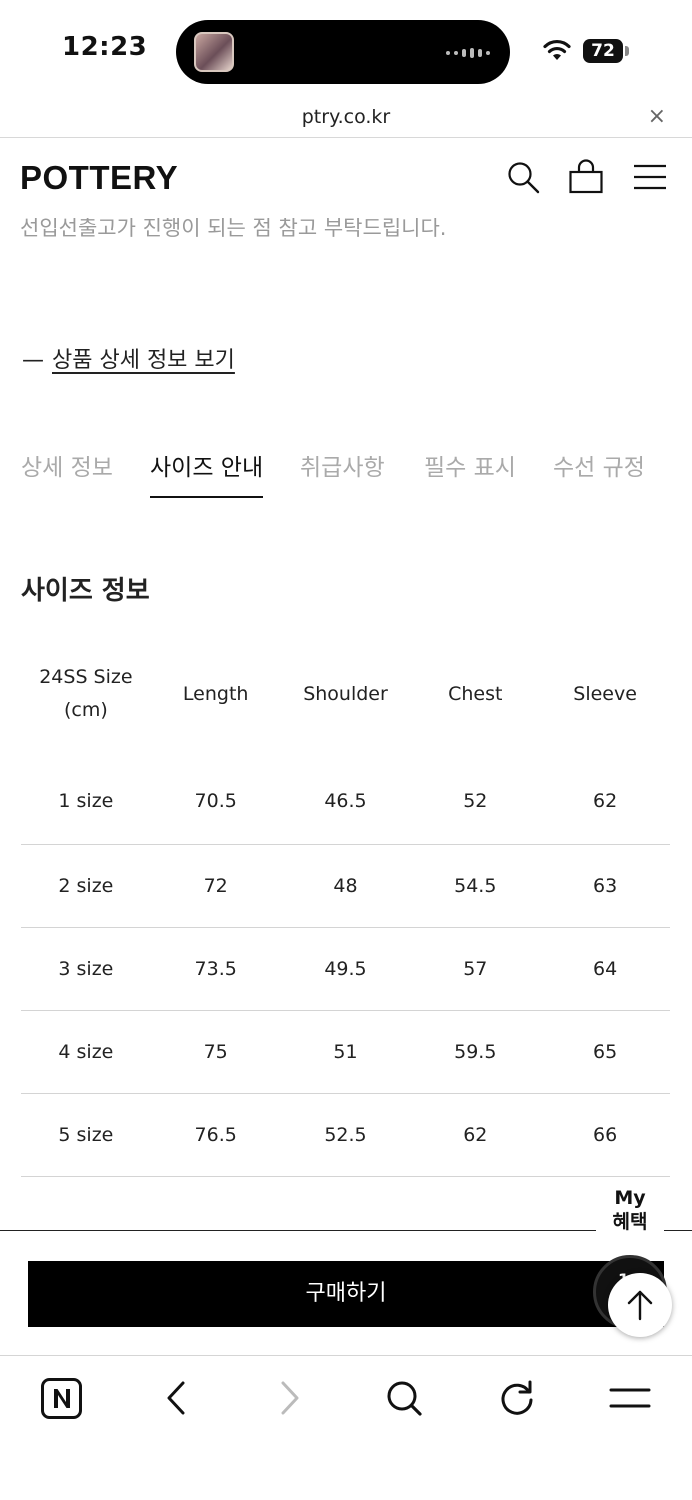 This screenshot has width=692, height=1500. I want to click on url-text: ptry.co.kr, so click(346, 117).